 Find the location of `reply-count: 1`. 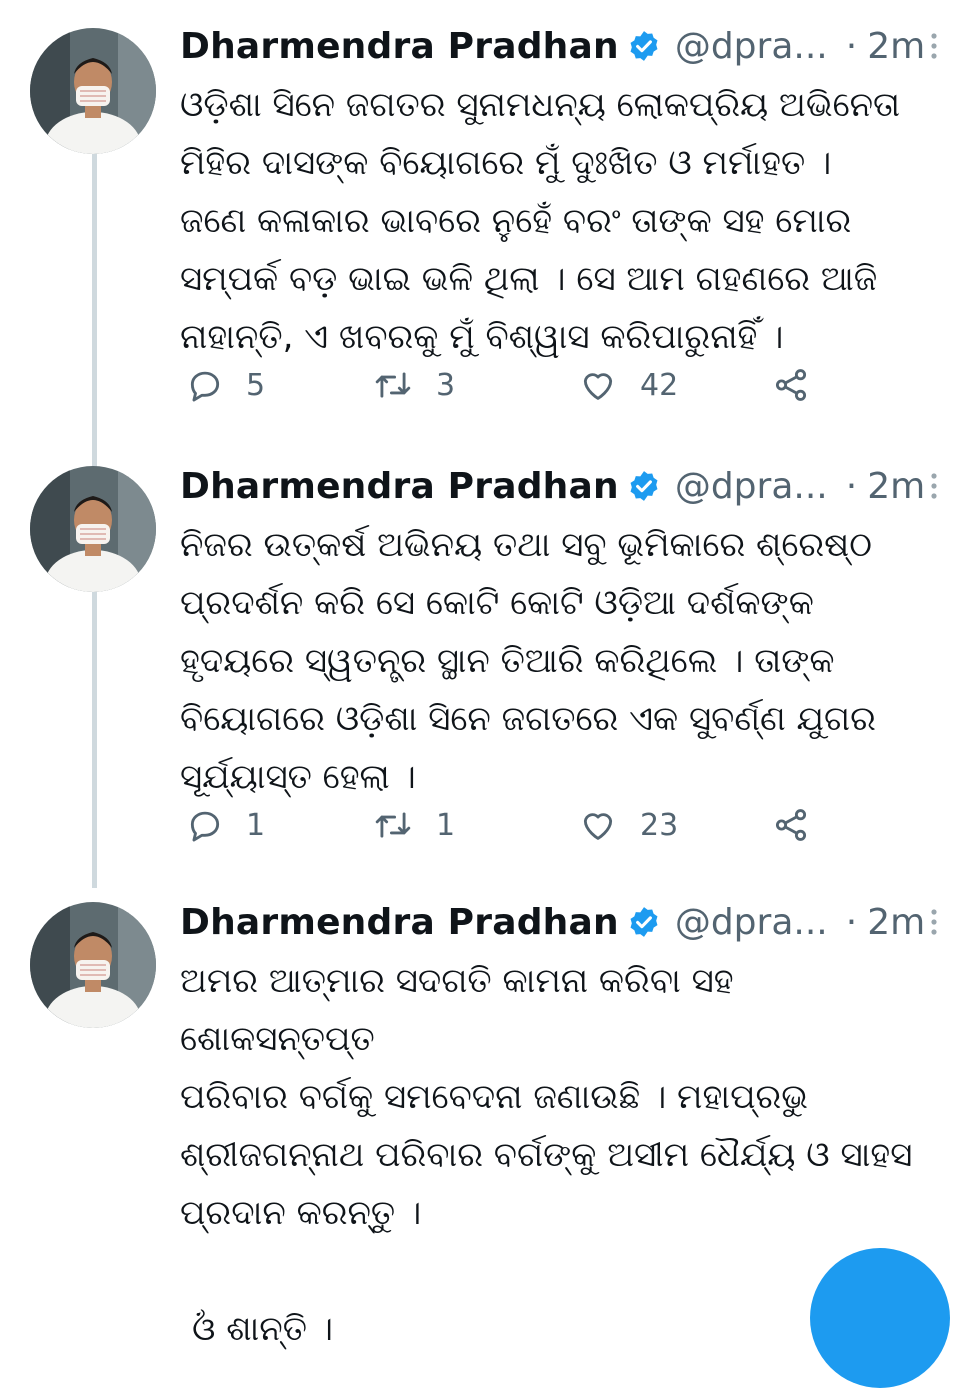

reply-count: 1 is located at coordinates (256, 825).